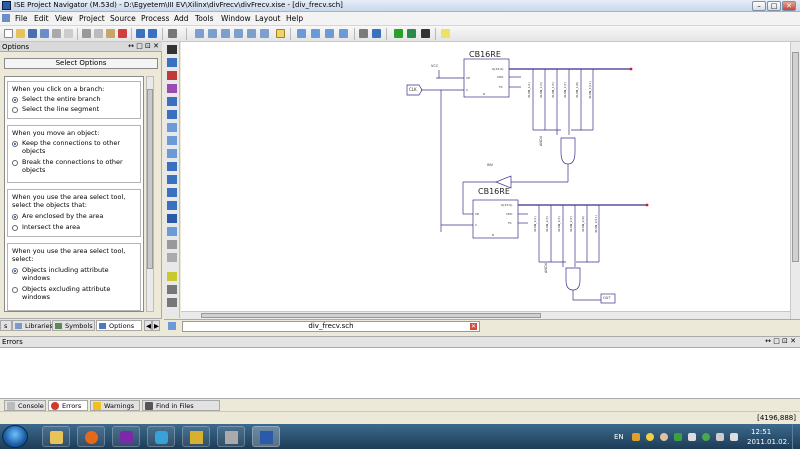  Describe the element at coordinates (331, 326) in the screenshot. I see `tab-div-frecv-sch: div_frecv.sch ✕` at that location.